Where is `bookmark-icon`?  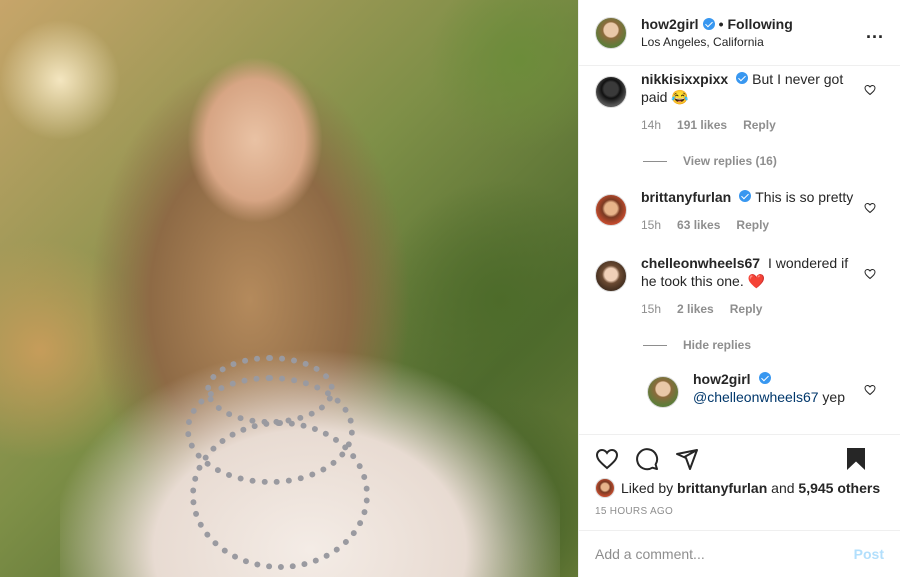 bookmark-icon is located at coordinates (856, 459).